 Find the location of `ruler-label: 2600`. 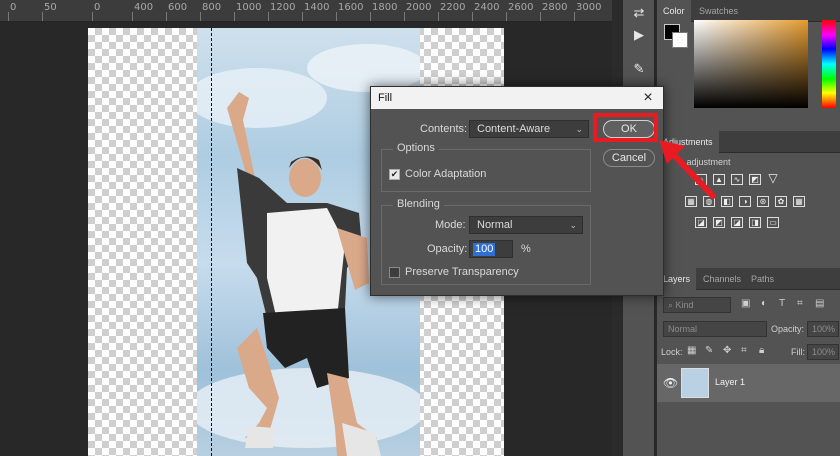

ruler-label: 2600 is located at coordinates (521, 7).